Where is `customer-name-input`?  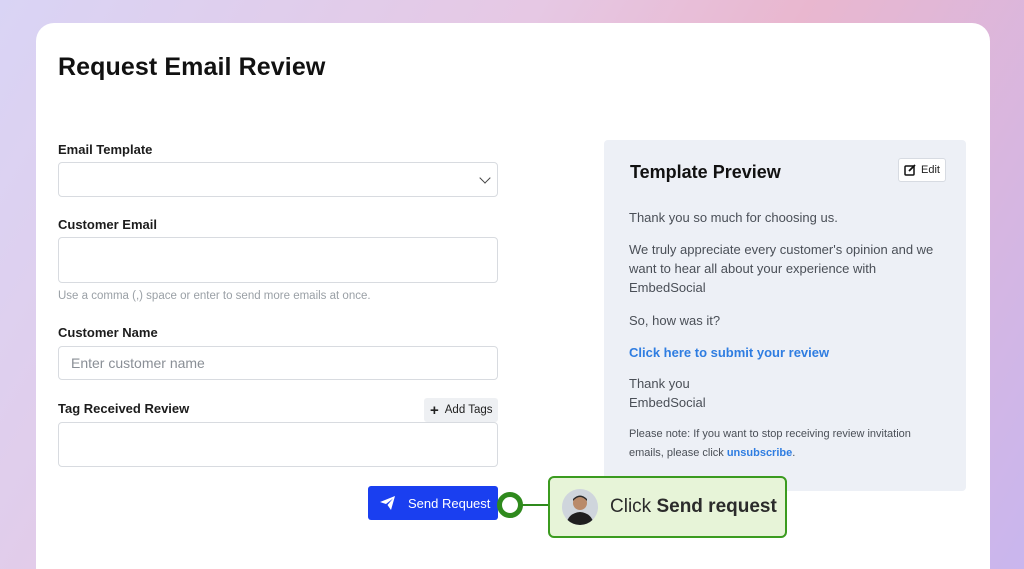
customer-name-input is located at coordinates (278, 363).